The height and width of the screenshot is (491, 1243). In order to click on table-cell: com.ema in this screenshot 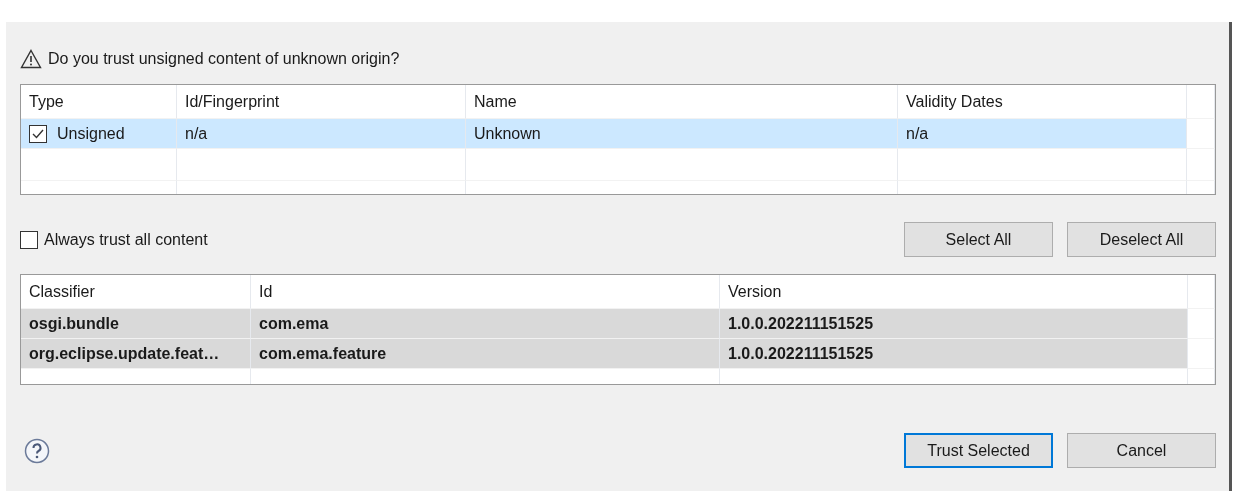, I will do `click(485, 324)`.